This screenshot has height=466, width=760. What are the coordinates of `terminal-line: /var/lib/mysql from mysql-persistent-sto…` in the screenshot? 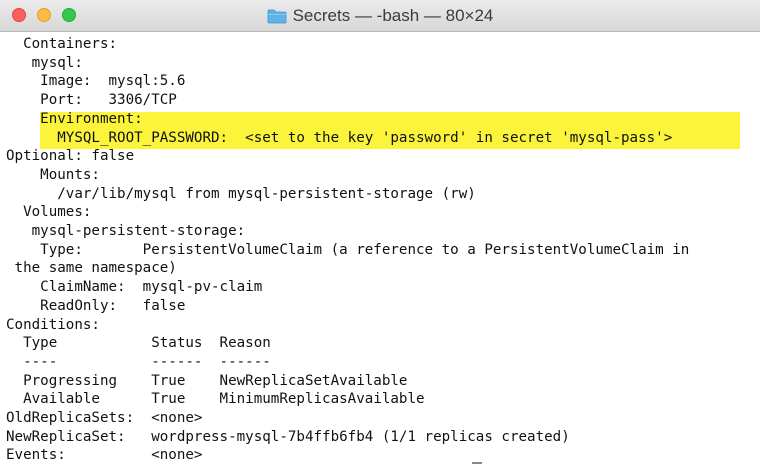 It's located at (241, 193).